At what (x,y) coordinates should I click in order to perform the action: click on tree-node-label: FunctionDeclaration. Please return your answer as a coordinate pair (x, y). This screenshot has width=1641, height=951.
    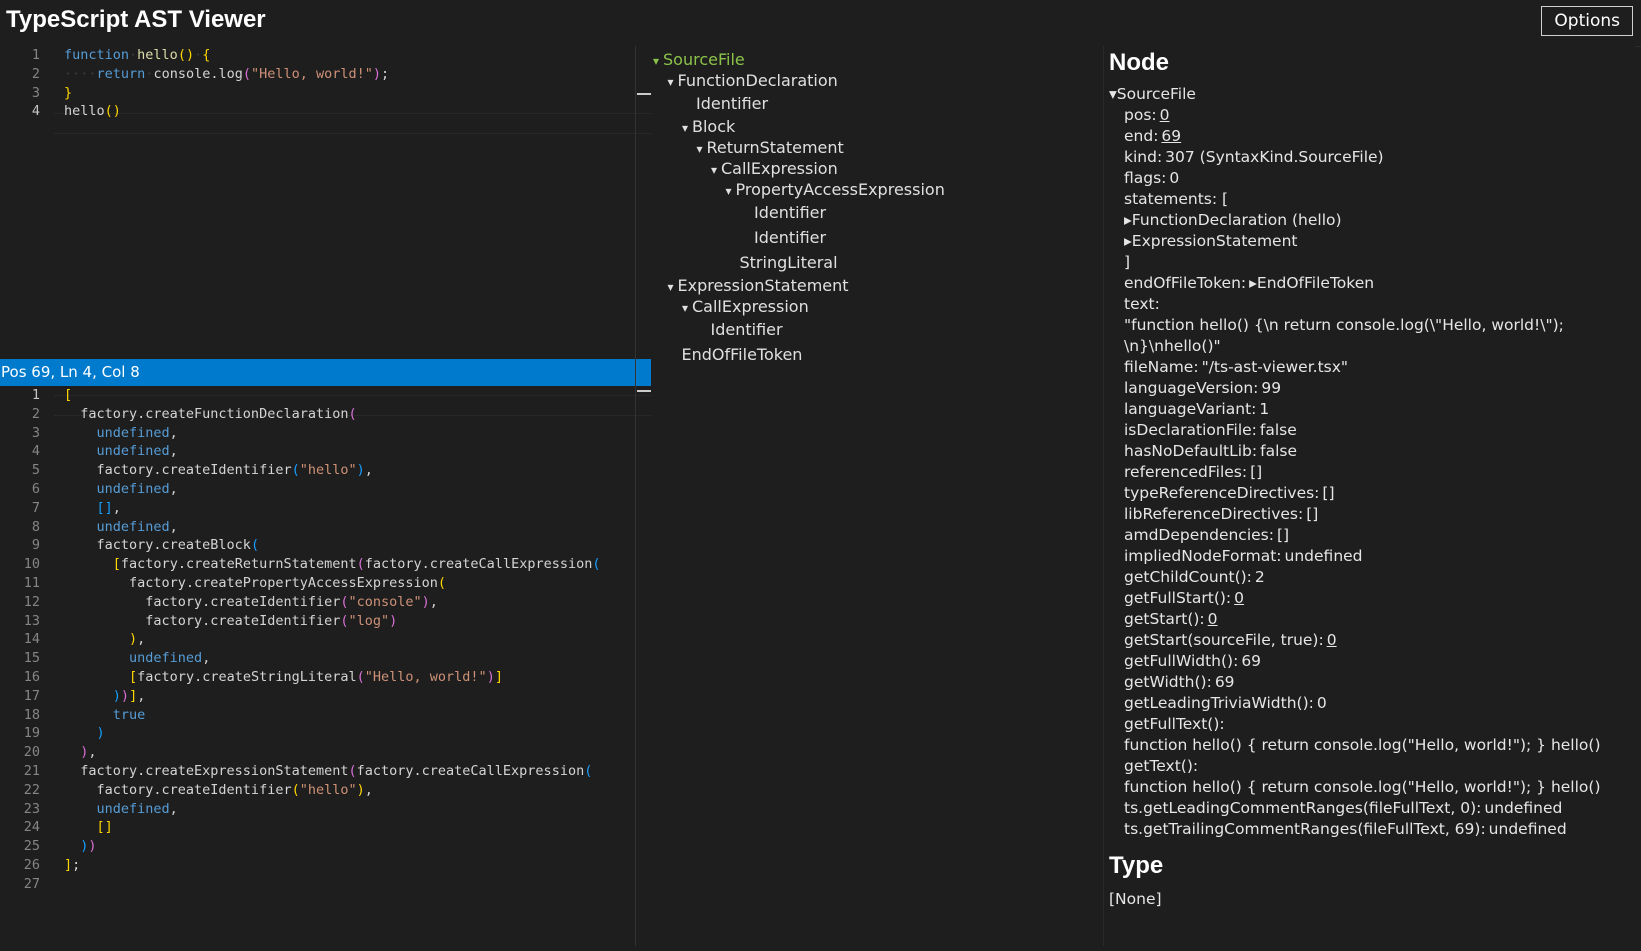
    Looking at the image, I should click on (757, 80).